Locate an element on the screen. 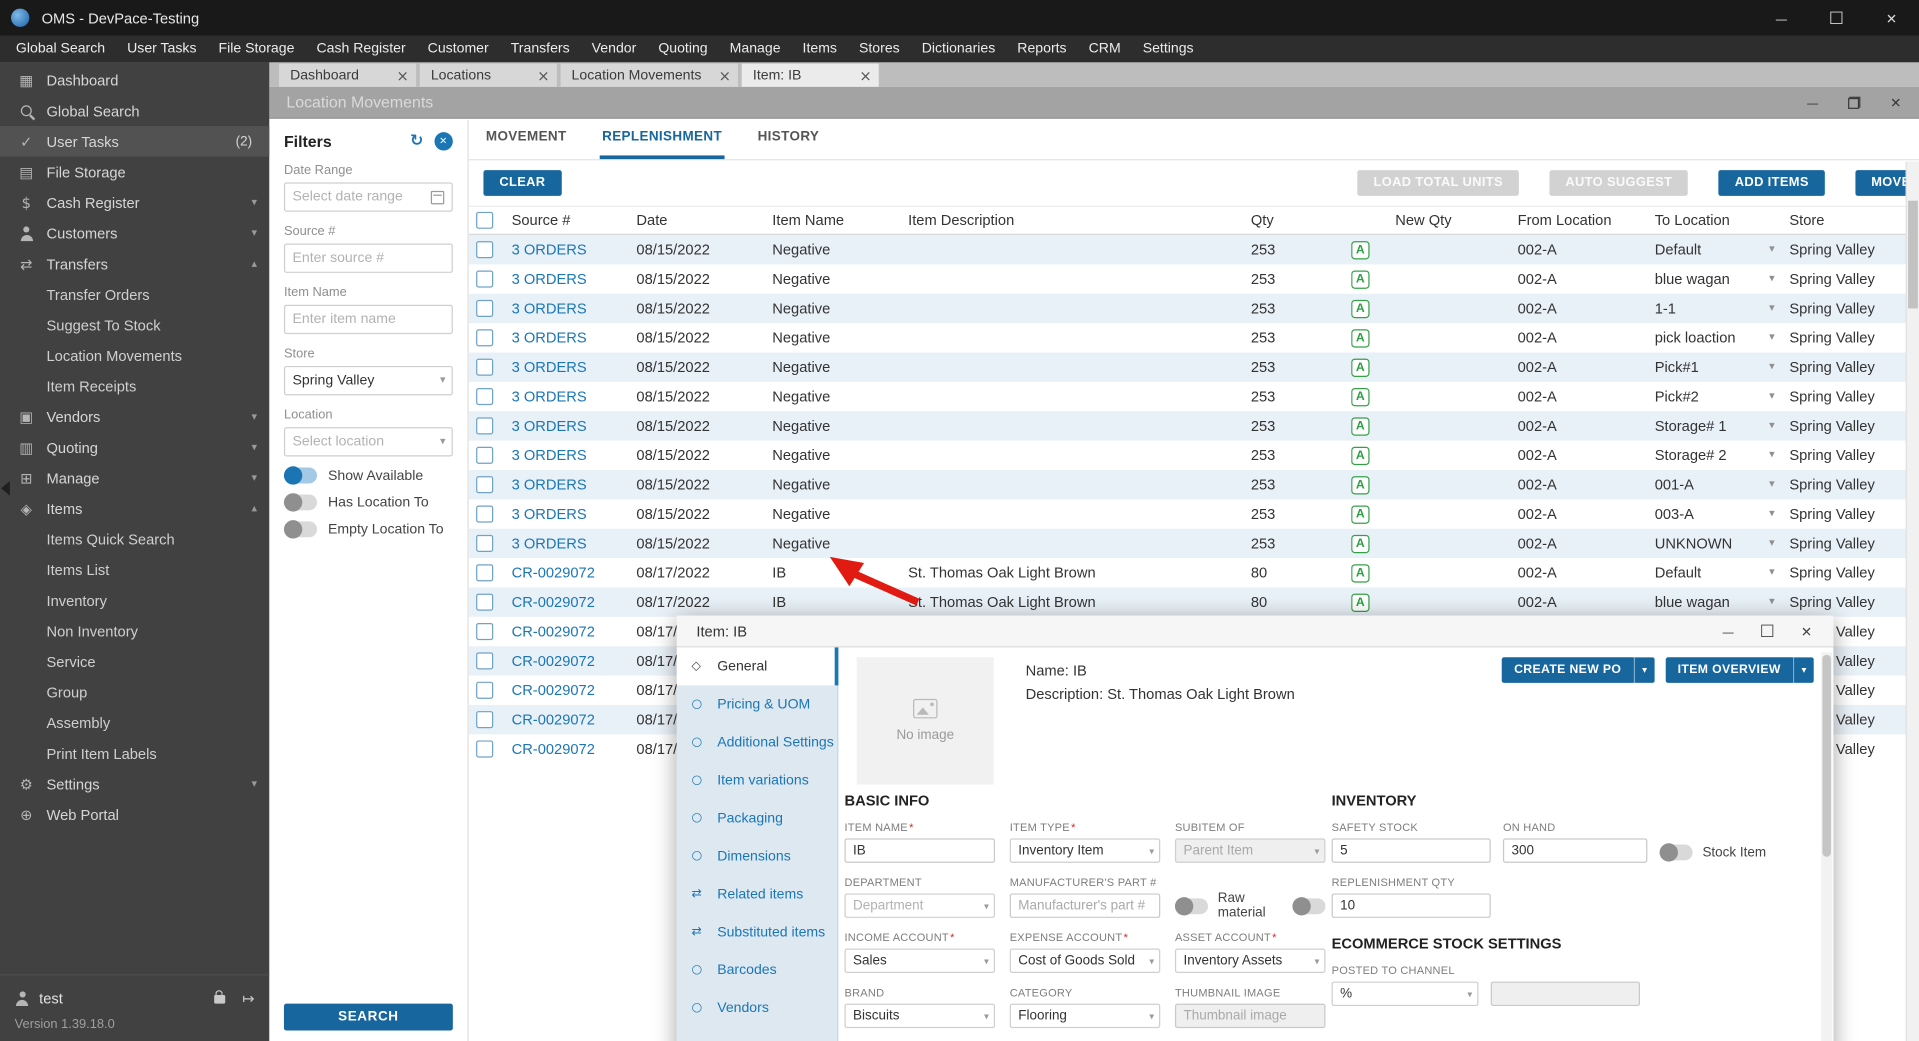 This screenshot has width=1919, height=1041. brand-select: Biscuits is located at coordinates (920, 1016).